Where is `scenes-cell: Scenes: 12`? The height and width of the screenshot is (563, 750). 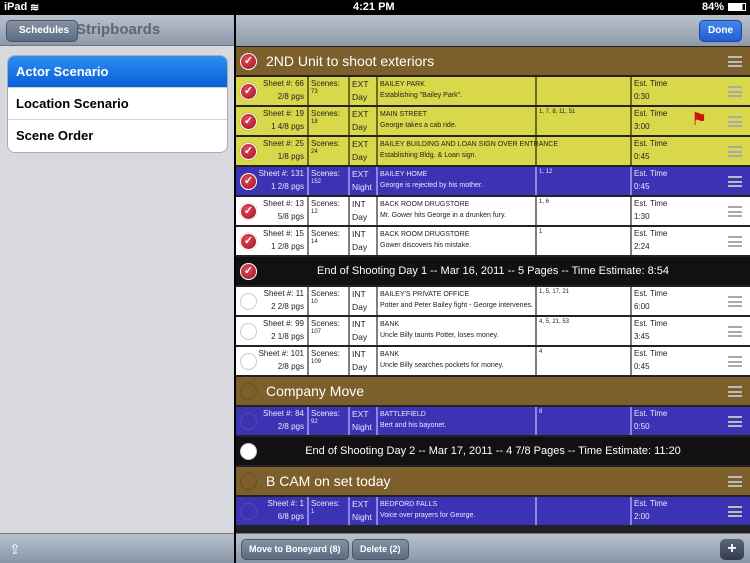
scenes-cell: Scenes: 12 is located at coordinates (328, 211).